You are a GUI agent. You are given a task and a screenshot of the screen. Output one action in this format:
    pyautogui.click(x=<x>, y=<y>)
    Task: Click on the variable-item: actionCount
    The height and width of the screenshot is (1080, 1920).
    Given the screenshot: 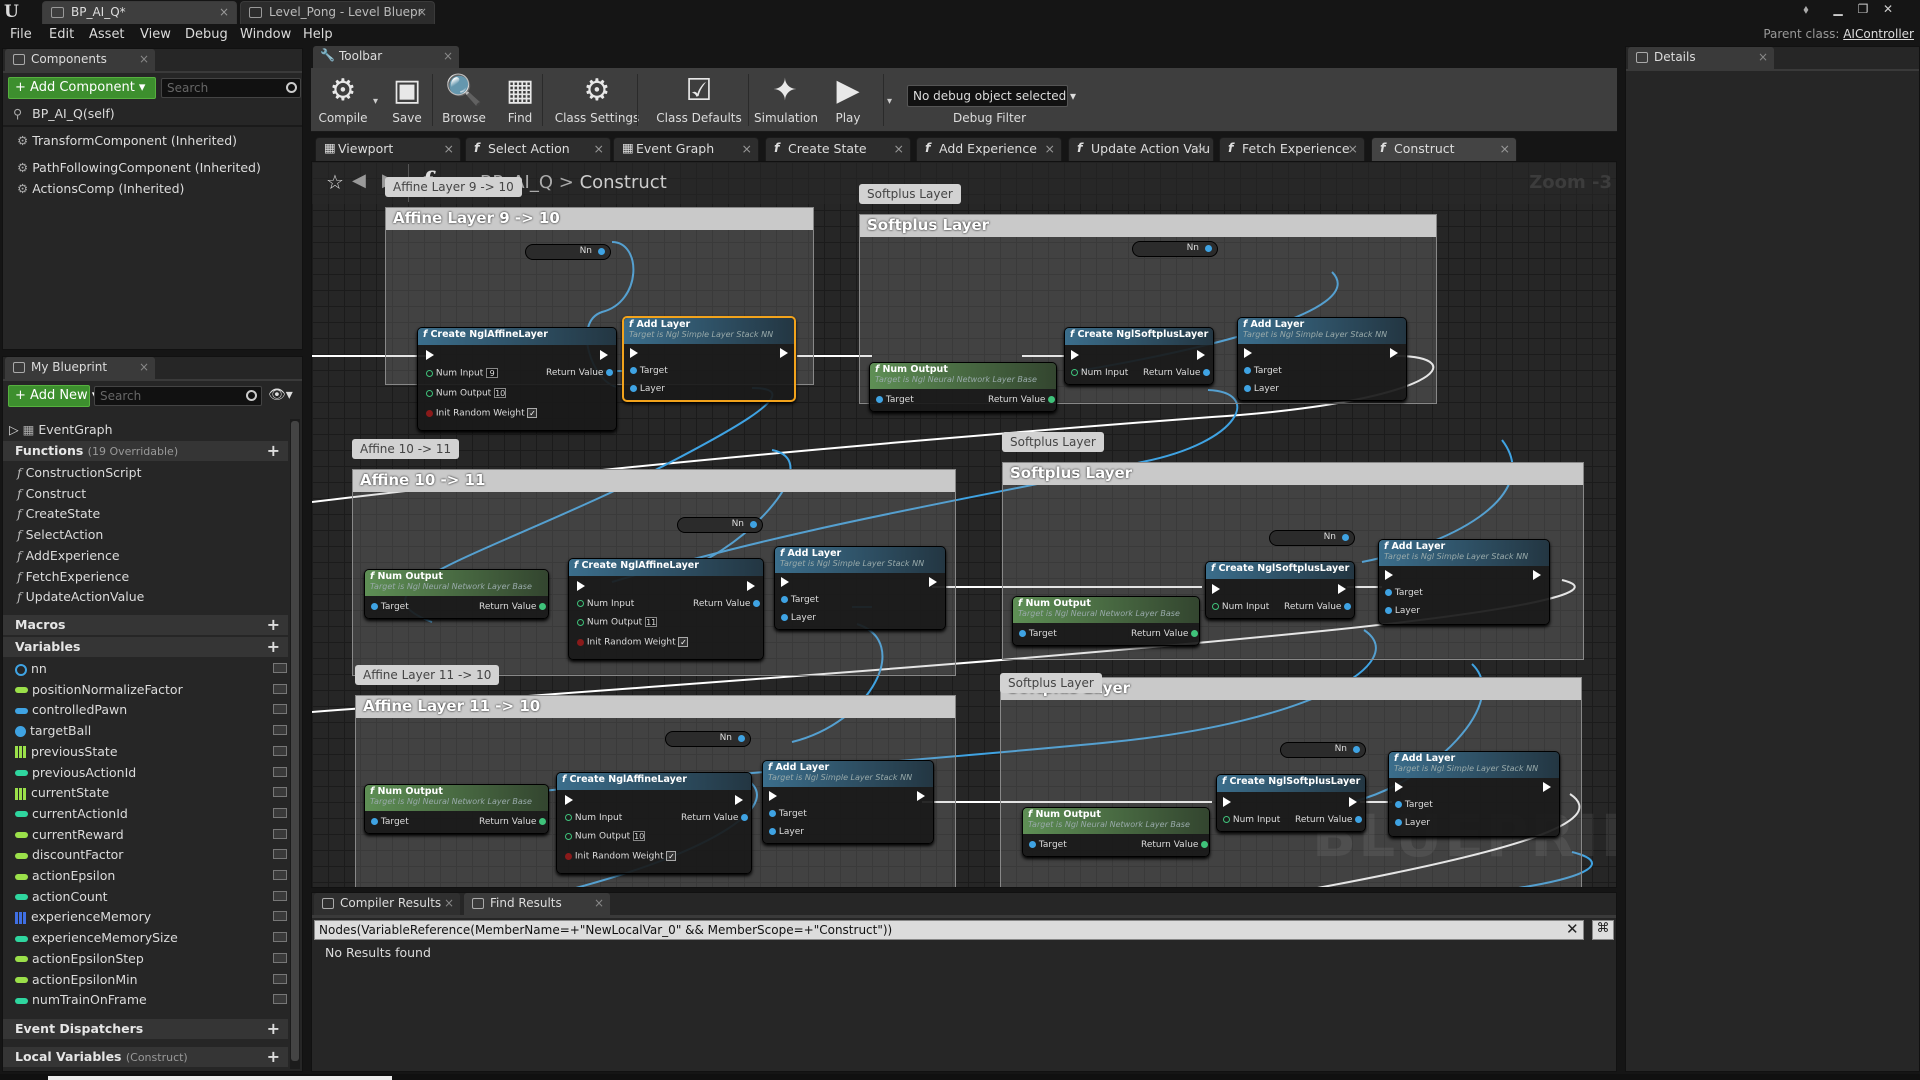 What is the action you would take?
    pyautogui.click(x=151, y=896)
    